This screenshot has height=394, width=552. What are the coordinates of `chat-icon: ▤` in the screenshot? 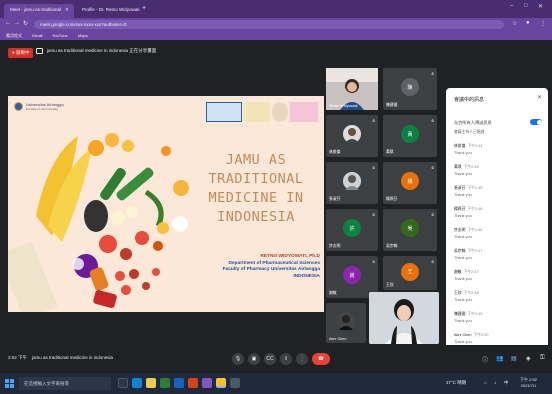 It's located at (514, 358).